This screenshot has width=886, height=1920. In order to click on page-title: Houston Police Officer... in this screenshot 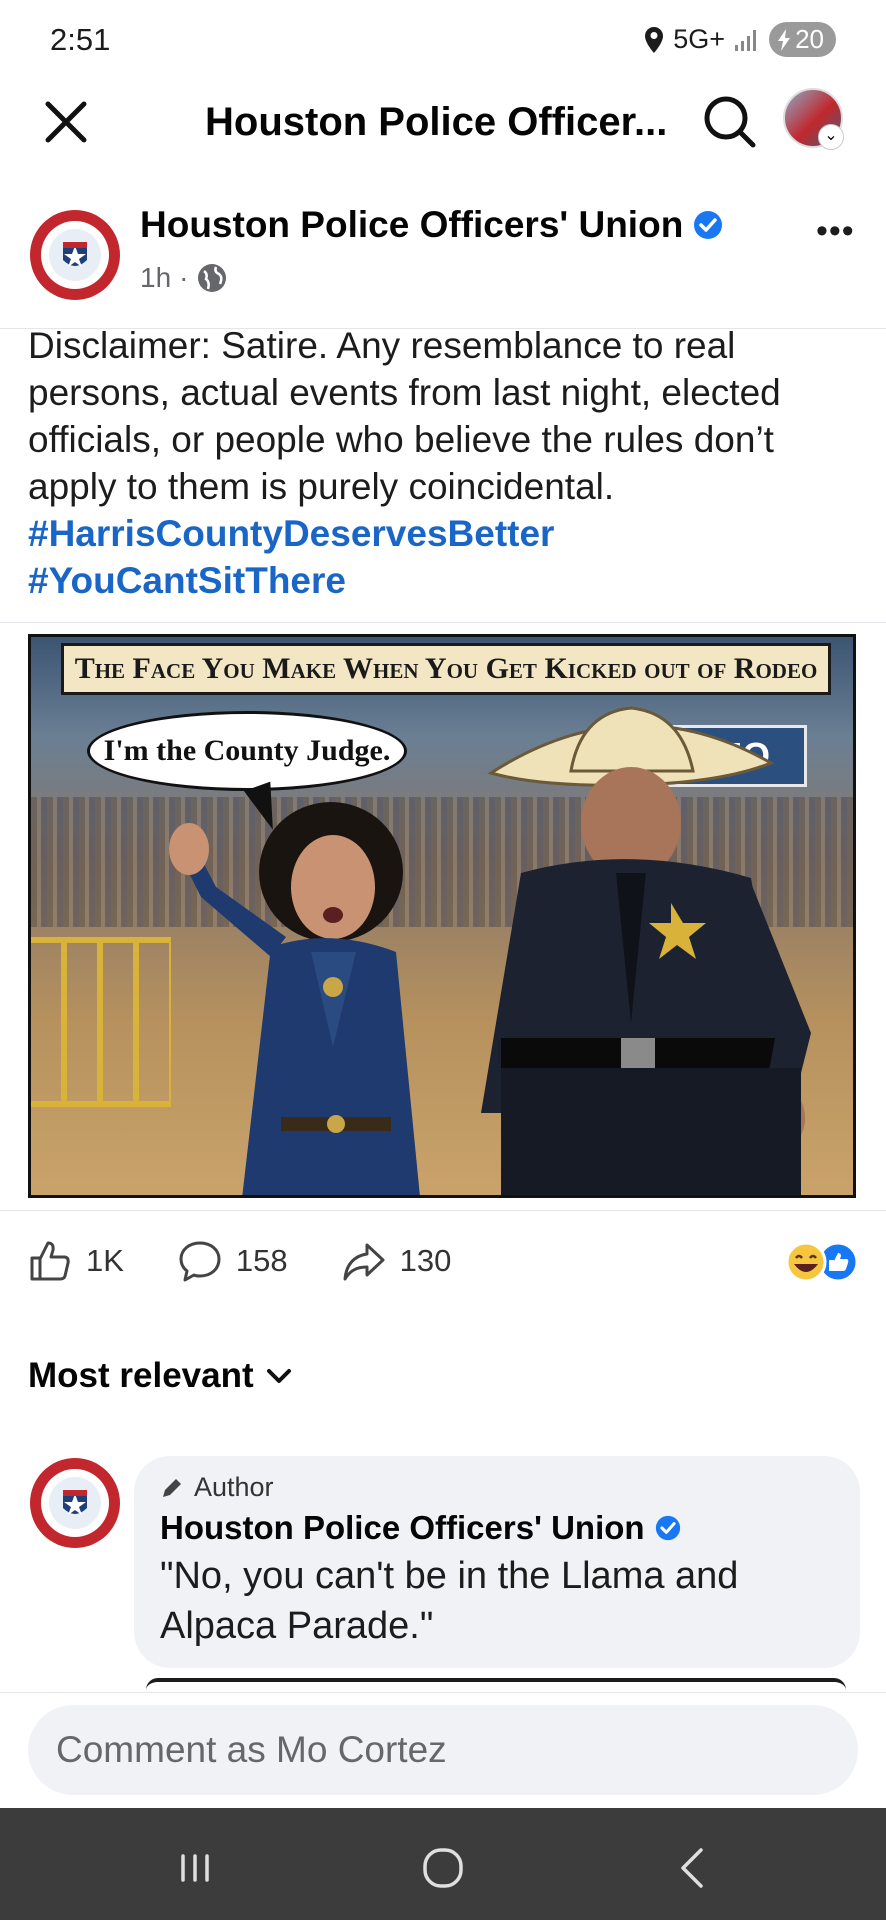, I will do `click(436, 122)`.